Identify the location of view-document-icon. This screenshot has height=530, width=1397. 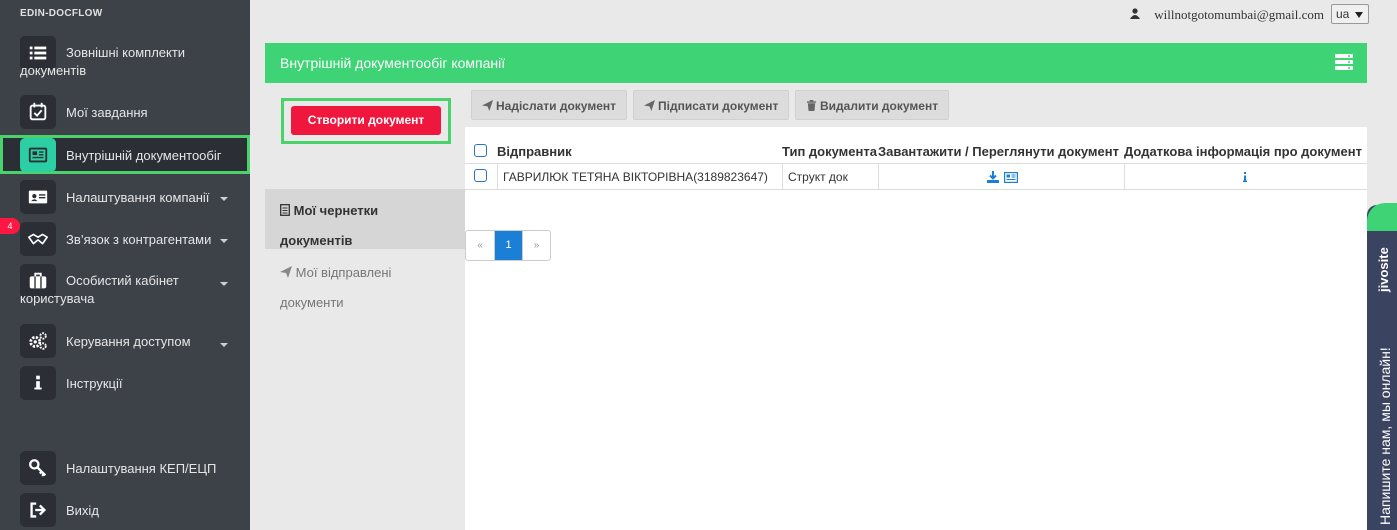
(1011, 177).